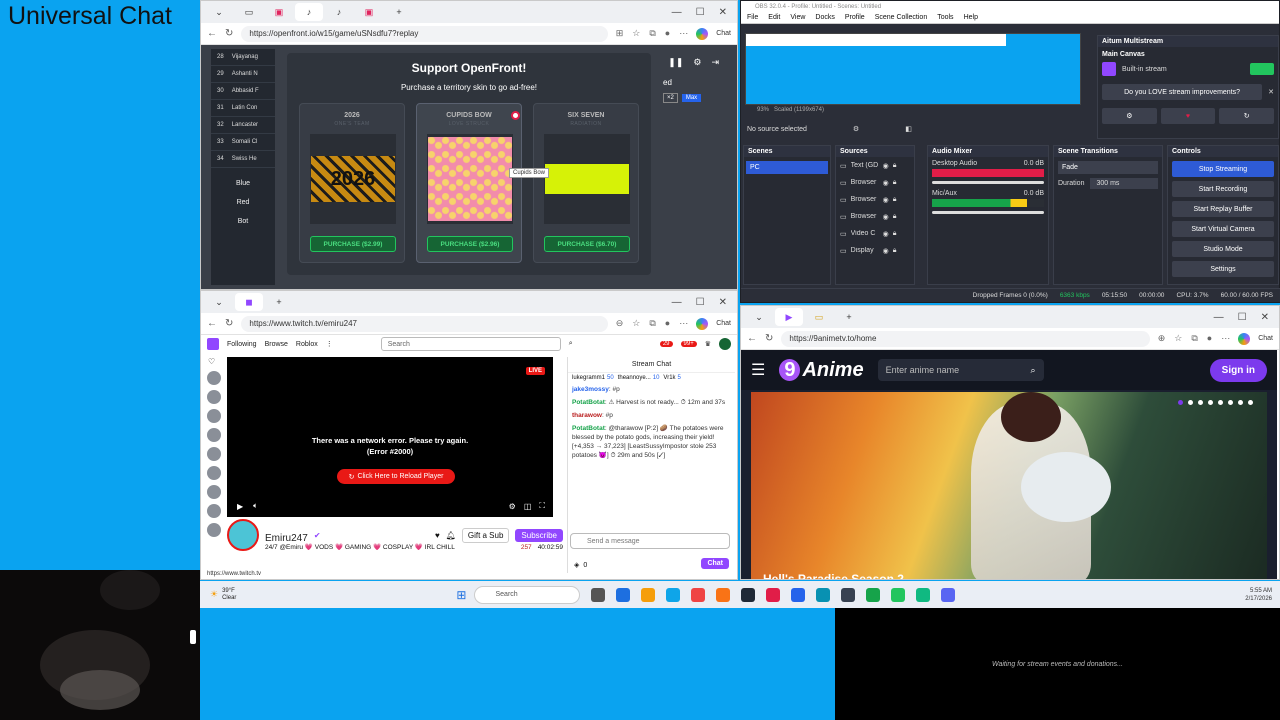 This screenshot has width=1280, height=720. Describe the element at coordinates (758, 370) in the screenshot. I see `hamburger-menu-icon: ☰` at that location.